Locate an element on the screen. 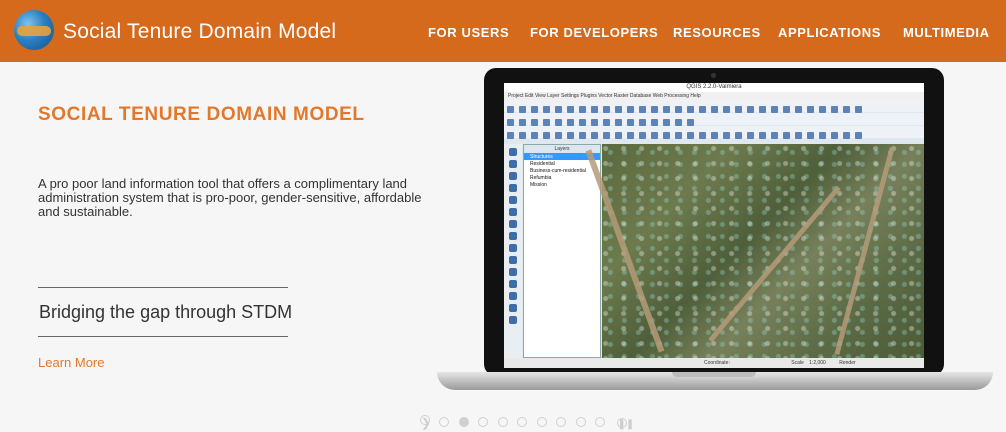 This screenshot has height=432, width=1006. pause-icon: ❚❚ is located at coordinates (625, 424).